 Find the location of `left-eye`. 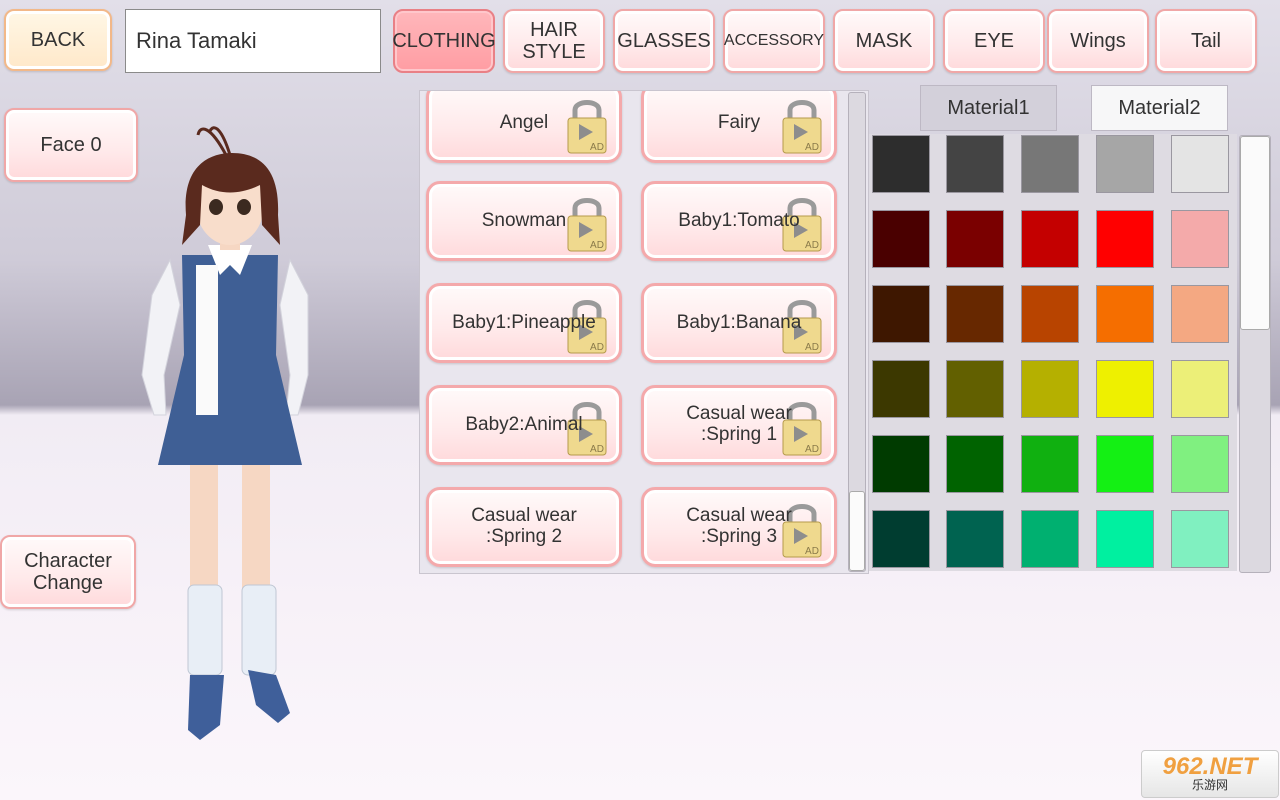

left-eye is located at coordinates (216, 207).